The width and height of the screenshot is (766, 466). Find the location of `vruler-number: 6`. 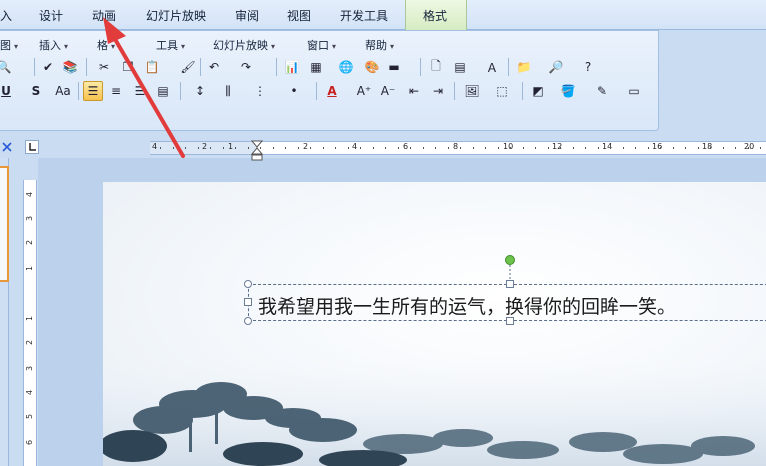

vruler-number: 6 is located at coordinates (30, 442).